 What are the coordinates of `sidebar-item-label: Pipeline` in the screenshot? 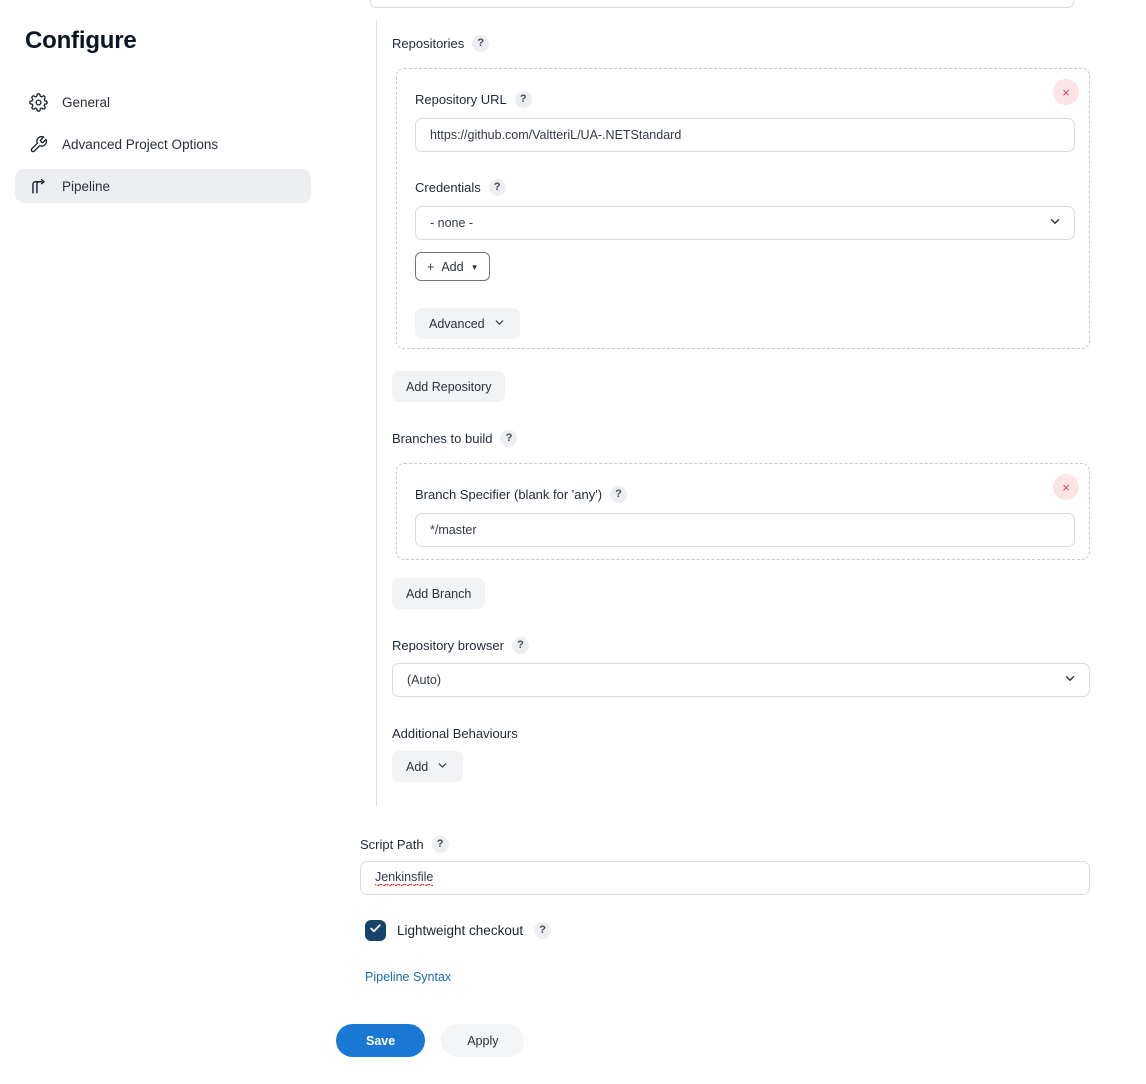 It's located at (86, 186).